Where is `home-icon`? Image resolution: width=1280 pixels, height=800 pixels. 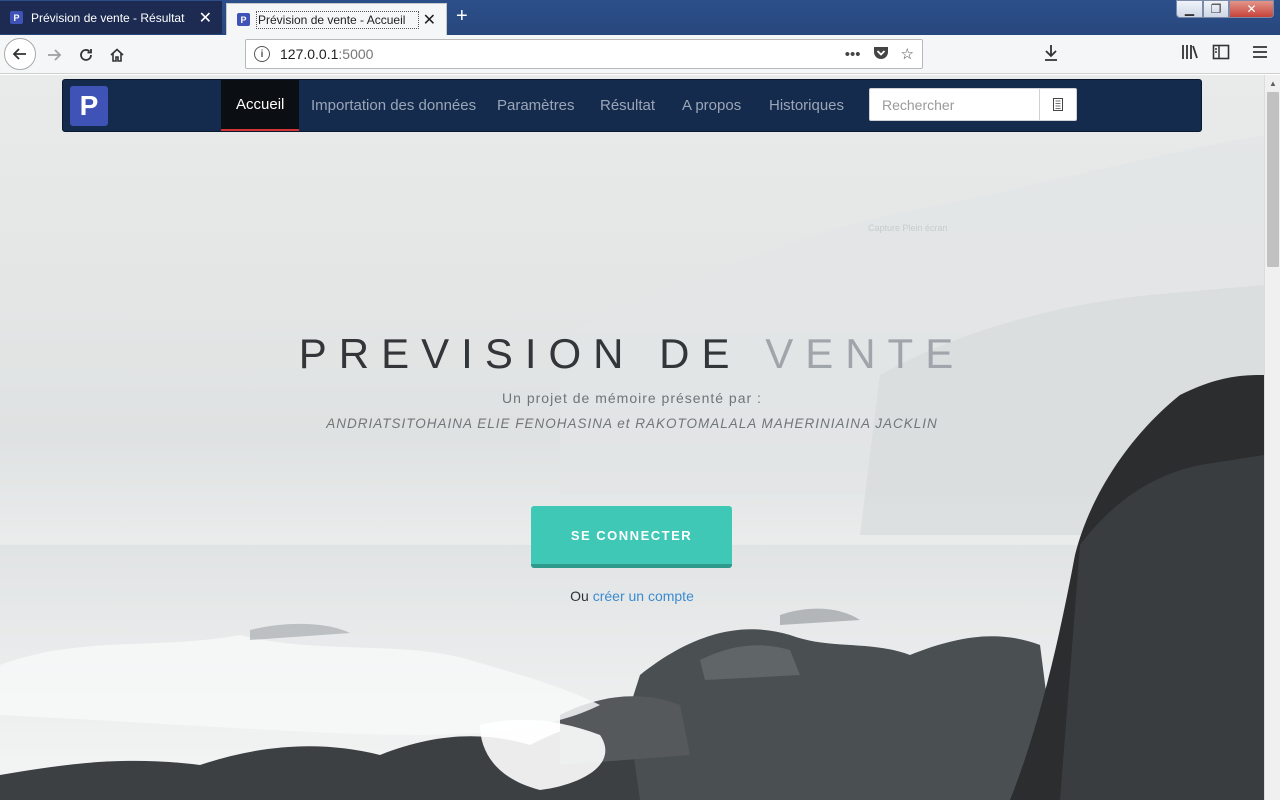
home-icon is located at coordinates (117, 55).